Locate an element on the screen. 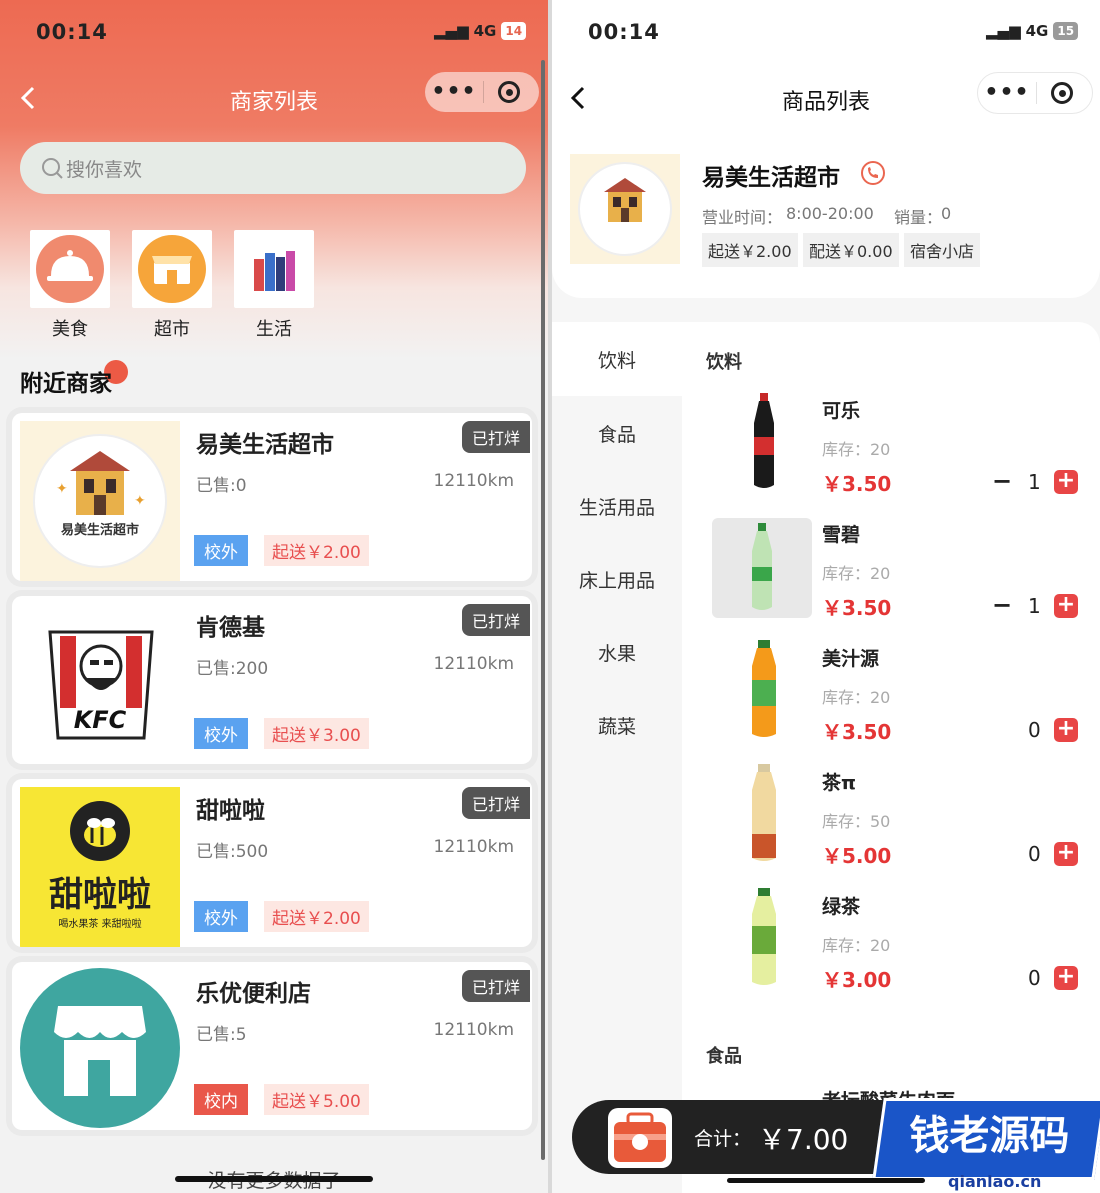  supermarket-category-image is located at coordinates (172, 269).